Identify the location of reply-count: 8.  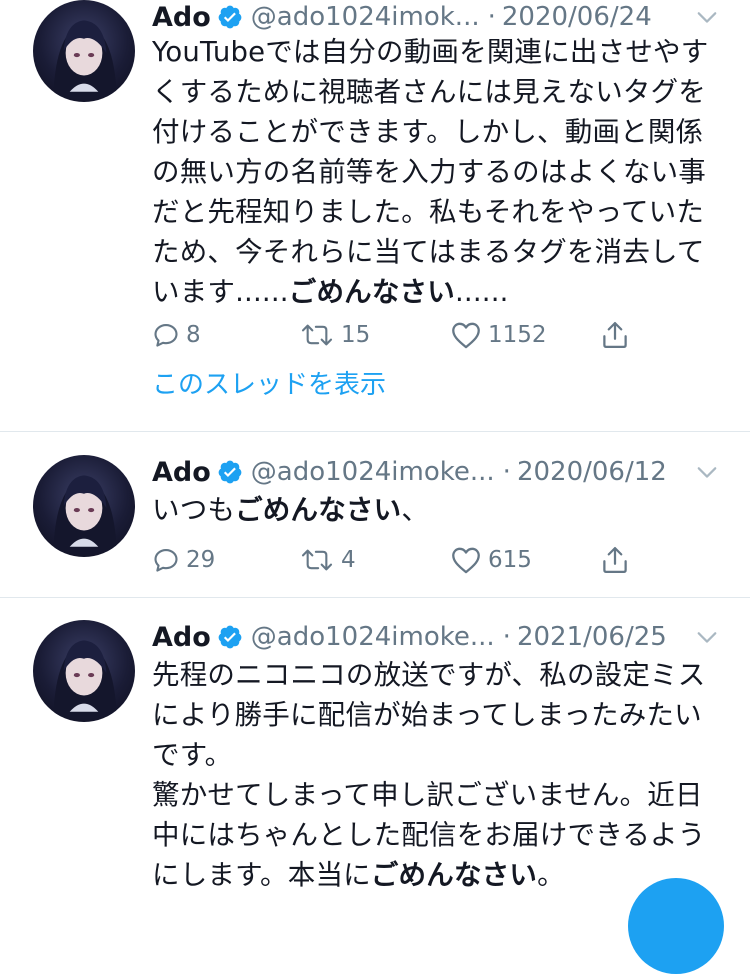
(193, 335).